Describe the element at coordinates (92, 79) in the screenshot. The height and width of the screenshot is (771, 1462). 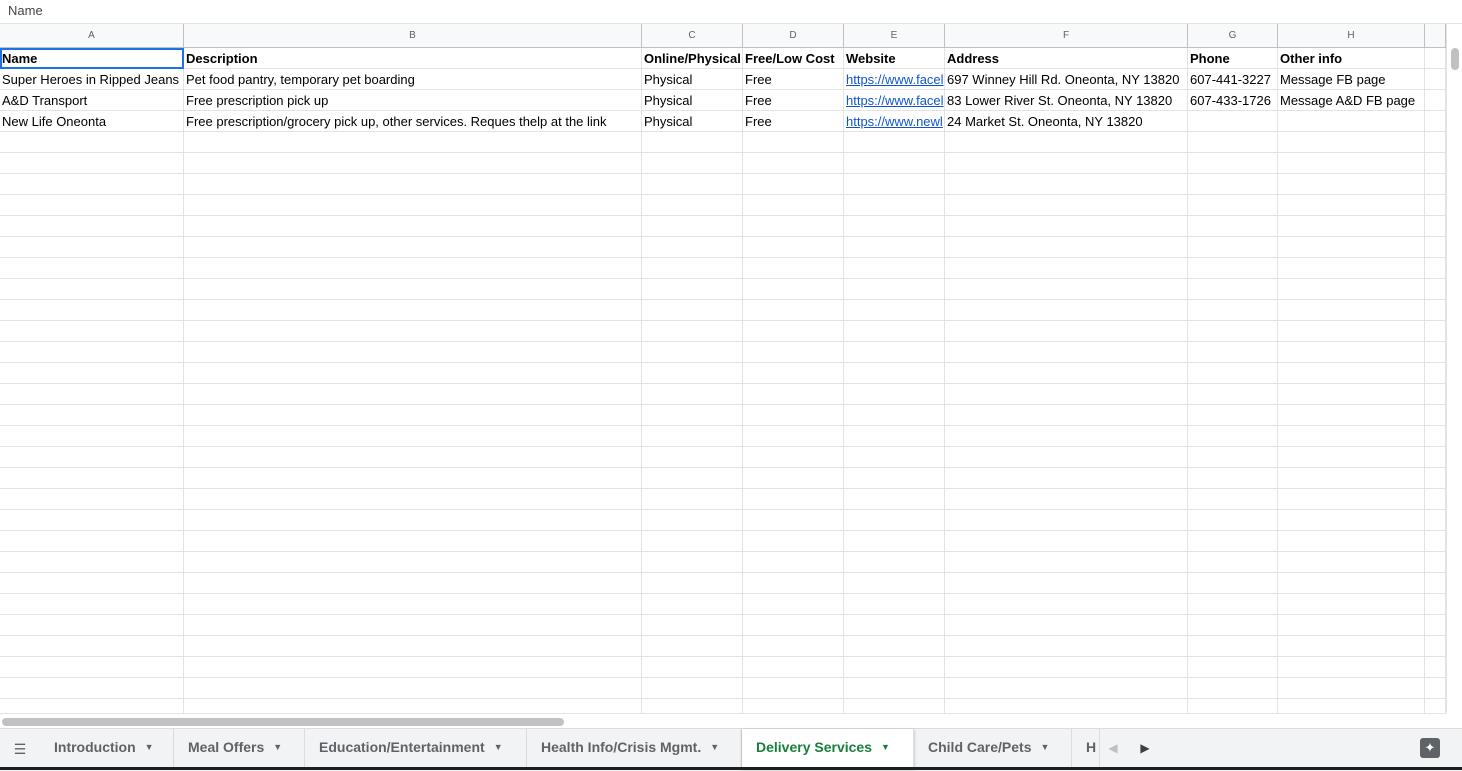
I see `table-cell: Super Heroes in Ripped Jeans` at that location.